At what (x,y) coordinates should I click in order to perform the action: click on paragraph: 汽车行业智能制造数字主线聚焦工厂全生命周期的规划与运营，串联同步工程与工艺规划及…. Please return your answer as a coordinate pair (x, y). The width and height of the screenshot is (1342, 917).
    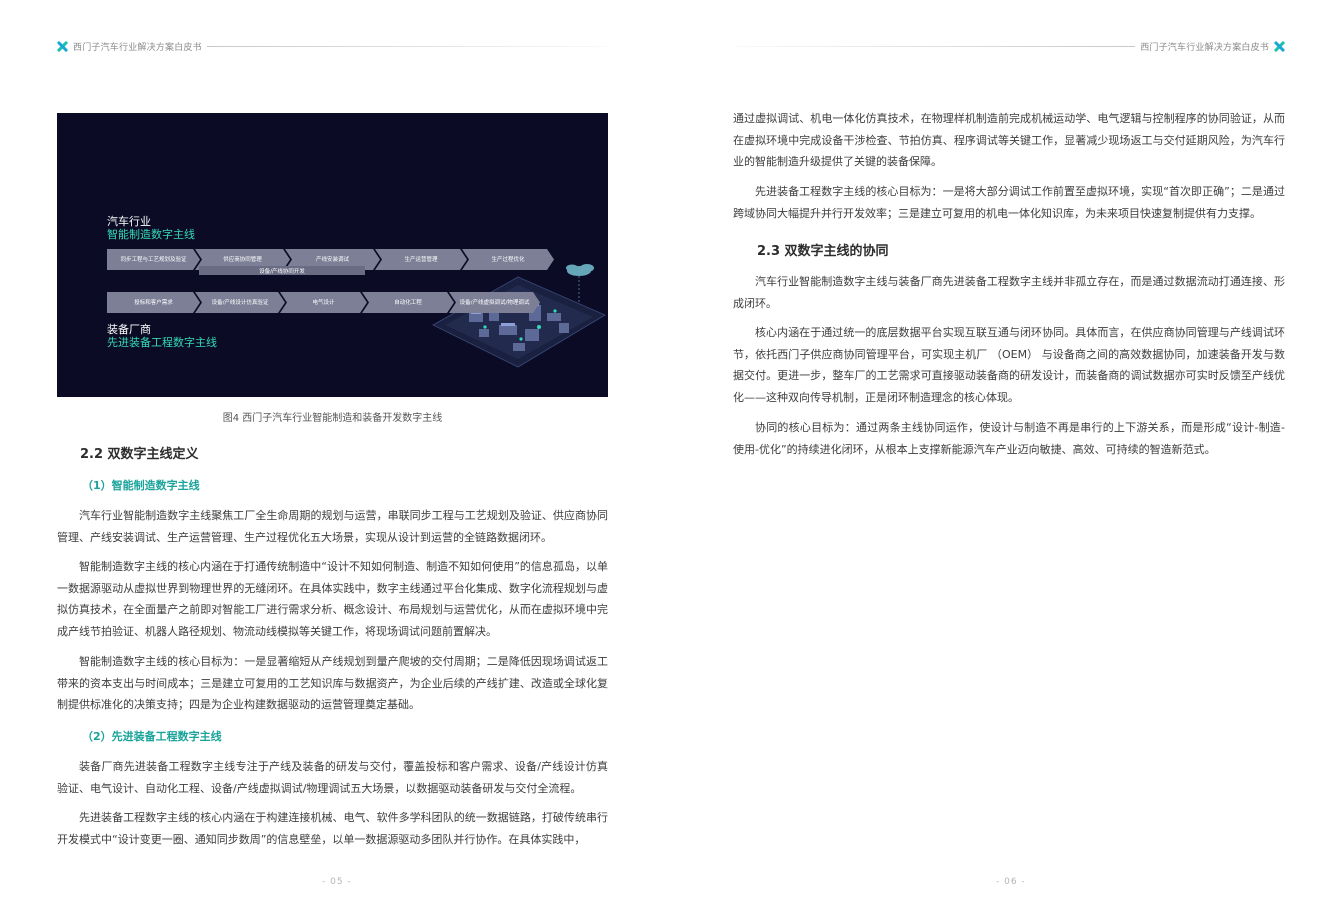
    Looking at the image, I should click on (332, 526).